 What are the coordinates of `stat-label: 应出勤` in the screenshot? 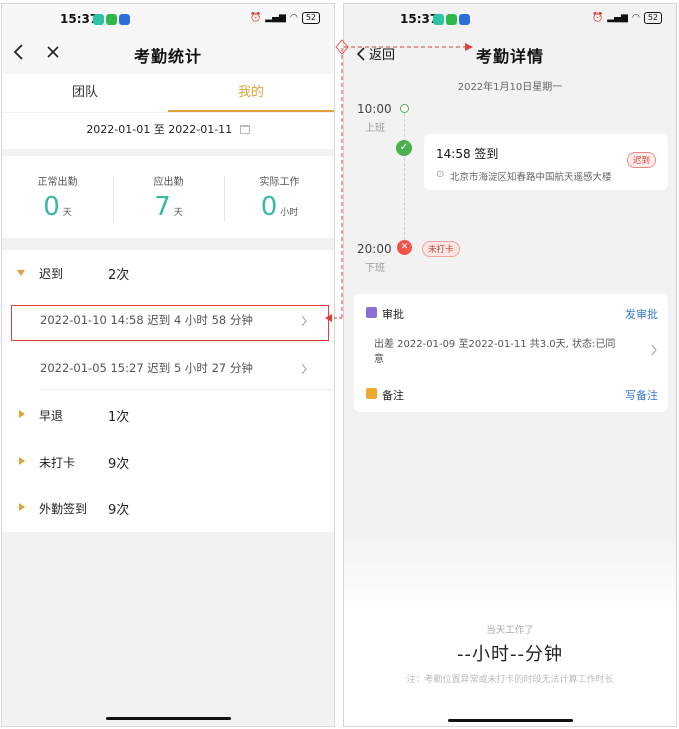 It's located at (168, 182).